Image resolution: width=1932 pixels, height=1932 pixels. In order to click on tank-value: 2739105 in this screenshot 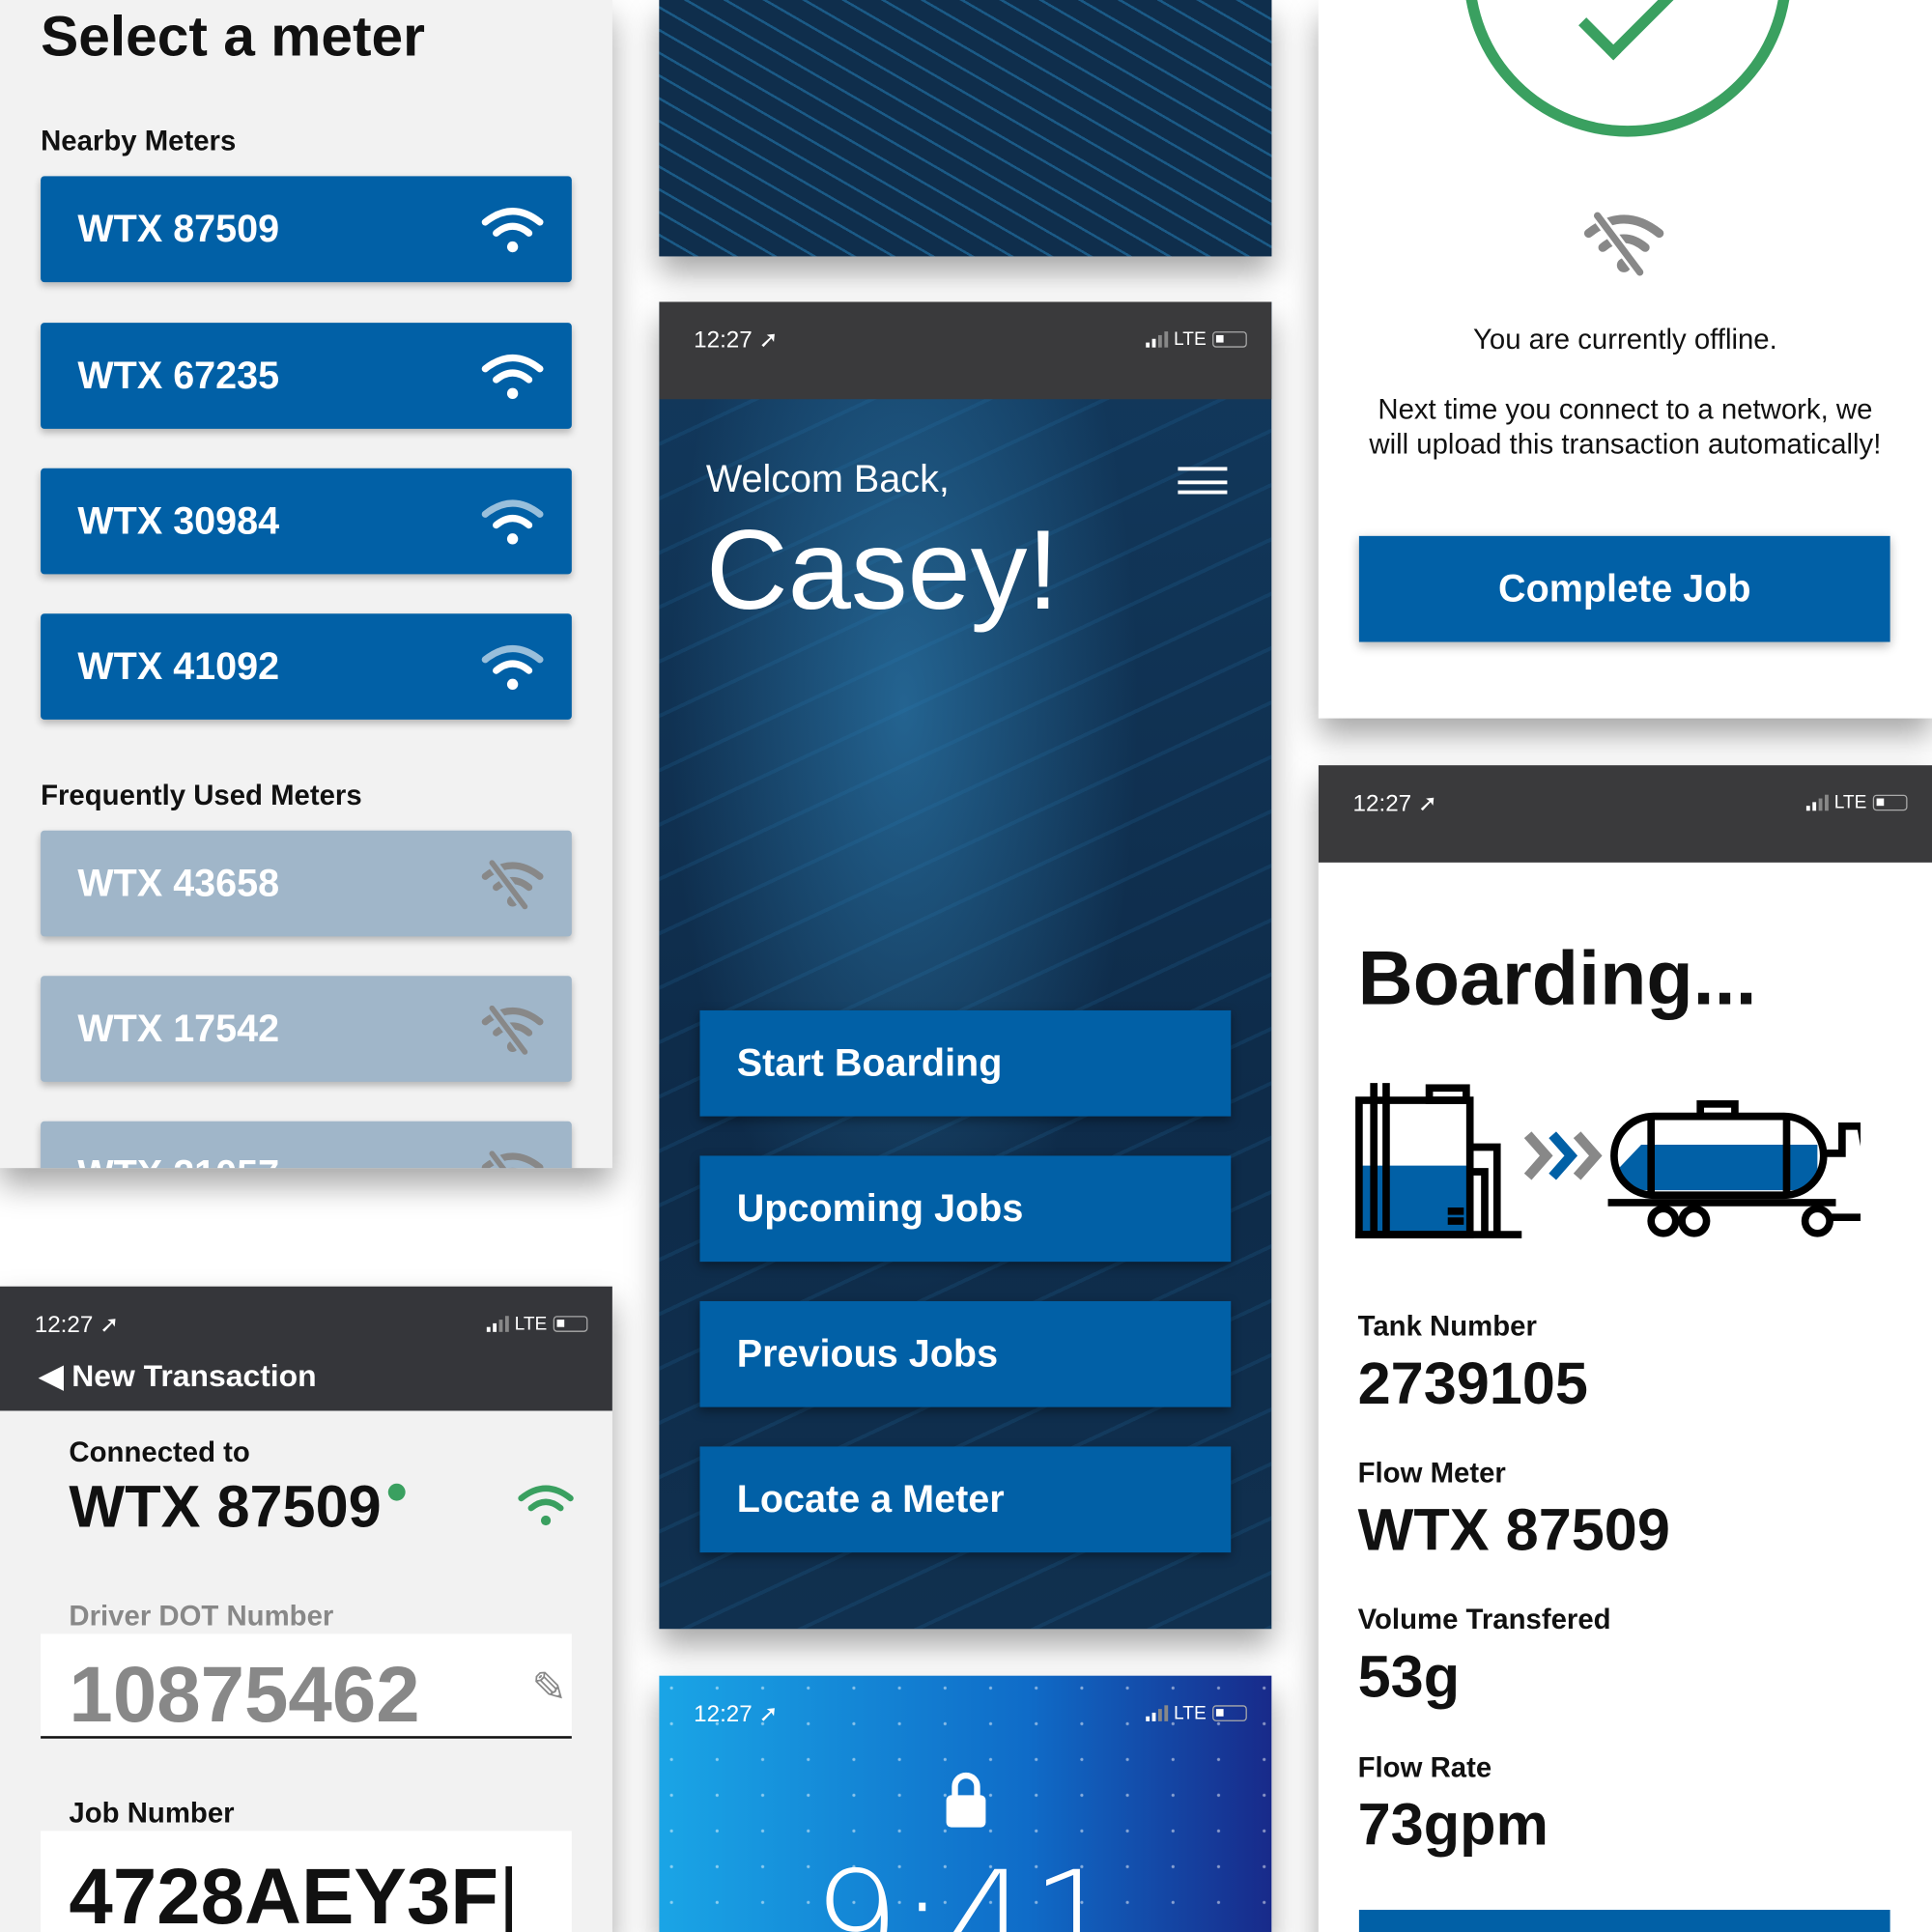, I will do `click(1472, 1384)`.